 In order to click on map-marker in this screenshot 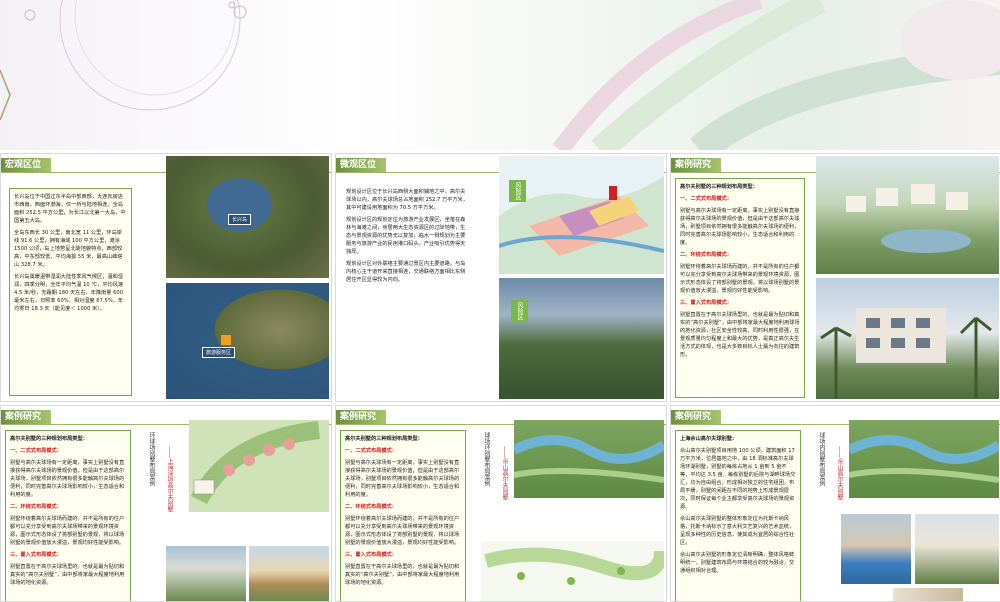, I will do `click(226, 340)`.